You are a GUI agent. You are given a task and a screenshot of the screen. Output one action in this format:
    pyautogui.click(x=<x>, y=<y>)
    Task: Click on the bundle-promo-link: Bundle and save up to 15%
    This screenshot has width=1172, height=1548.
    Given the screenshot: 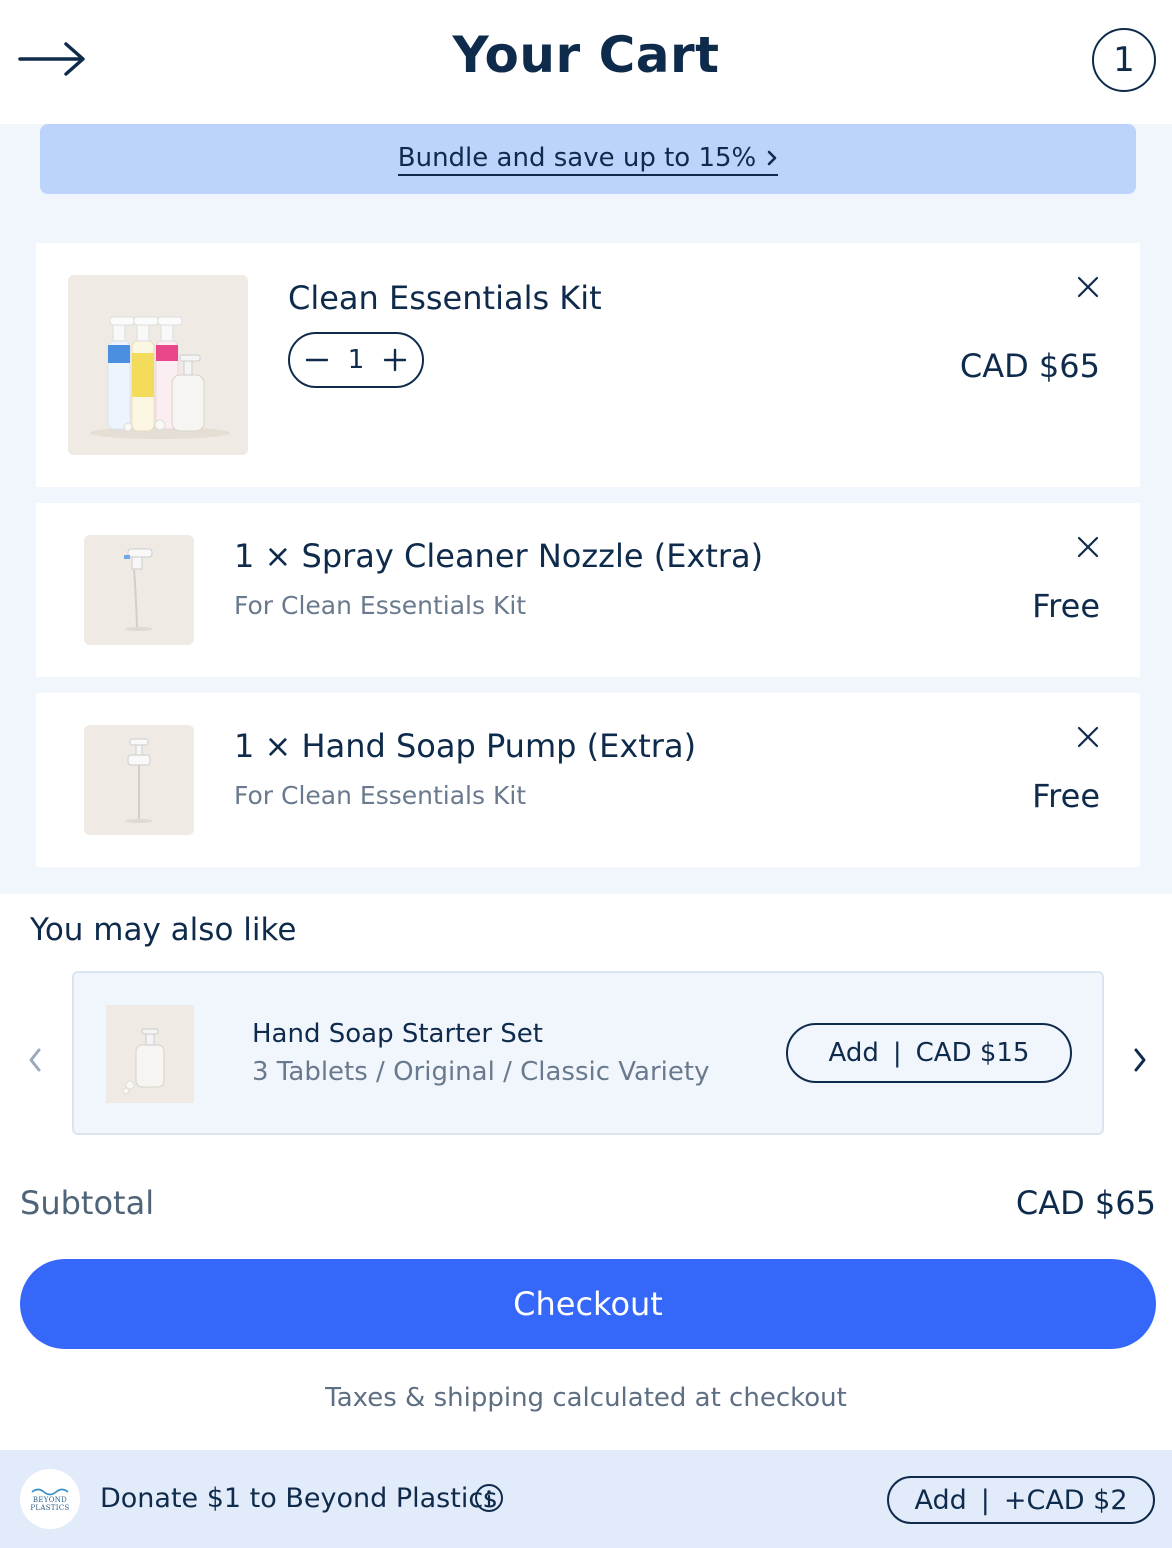 What is the action you would take?
    pyautogui.click(x=588, y=159)
    